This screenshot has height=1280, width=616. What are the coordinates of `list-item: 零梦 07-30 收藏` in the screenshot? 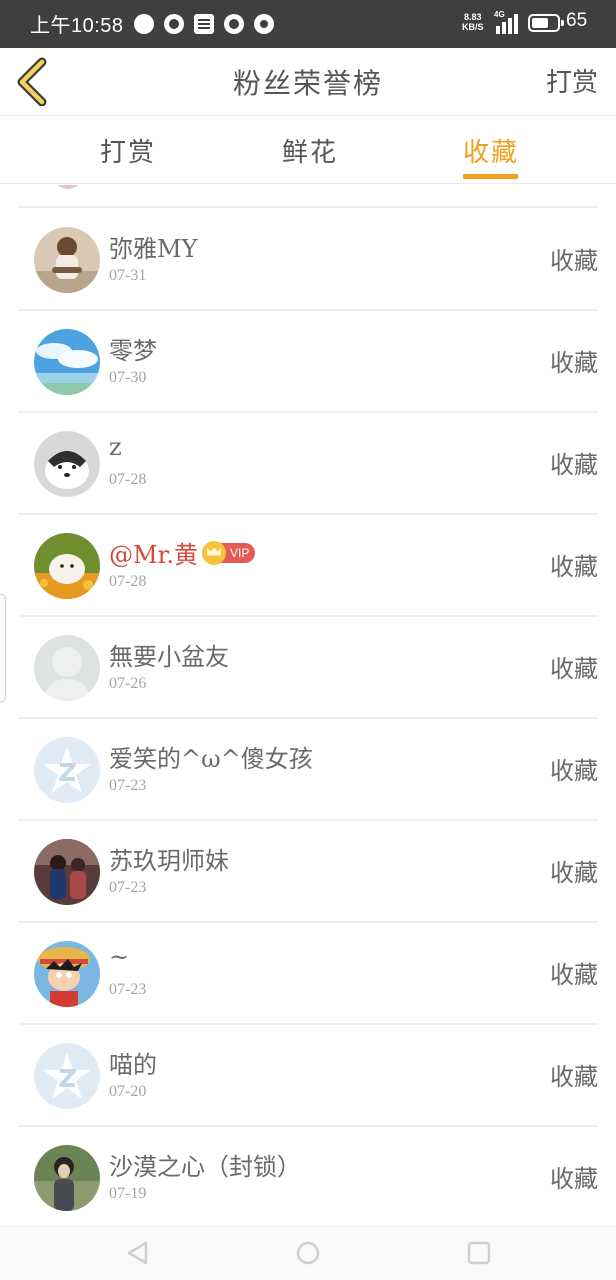 It's located at (308, 362).